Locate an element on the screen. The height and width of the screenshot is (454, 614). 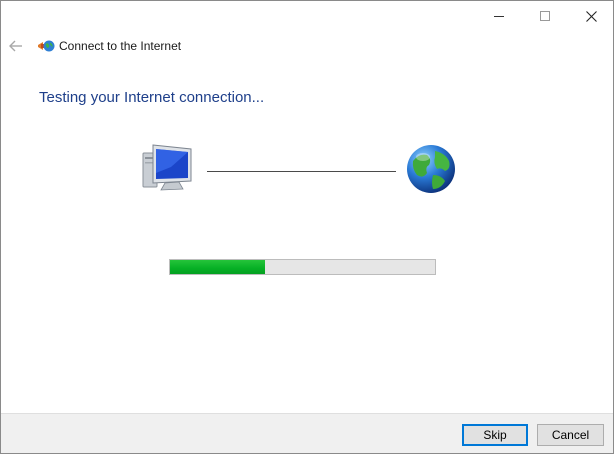
connection-line is located at coordinates (301, 171).